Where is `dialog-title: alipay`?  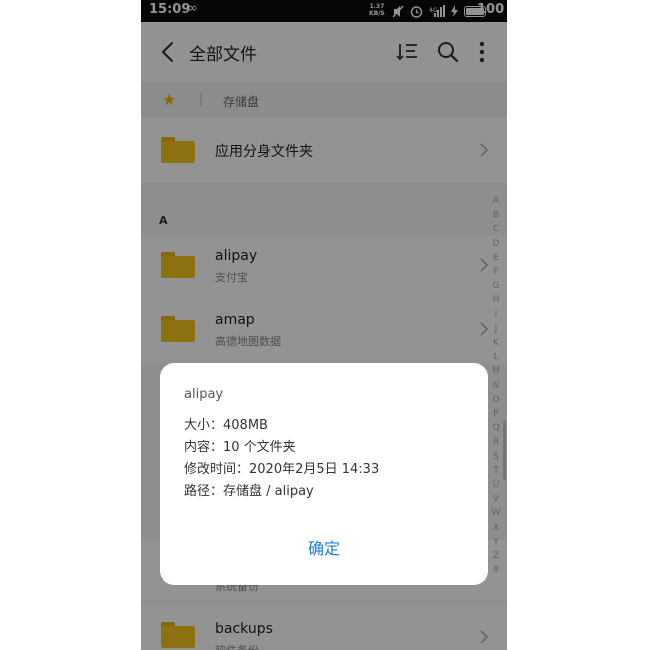 dialog-title: alipay is located at coordinates (203, 394).